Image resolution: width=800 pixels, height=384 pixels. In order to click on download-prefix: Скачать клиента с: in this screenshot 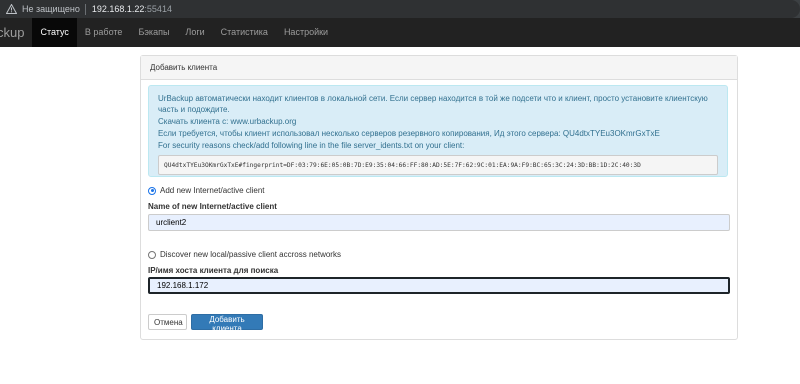, I will do `click(194, 121)`.